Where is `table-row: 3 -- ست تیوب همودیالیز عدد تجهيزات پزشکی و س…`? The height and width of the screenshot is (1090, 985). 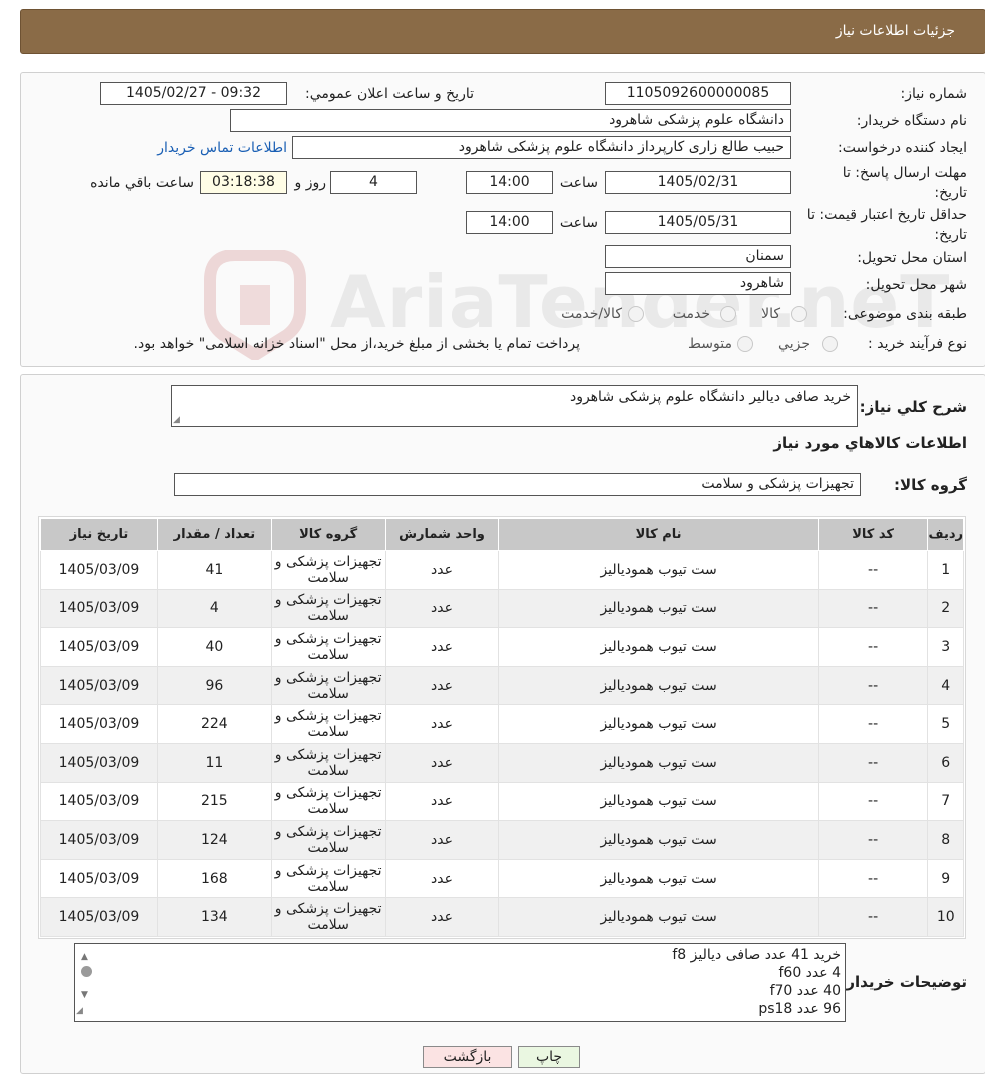
table-row: 3 -- ست تیوب همودیالیز عدد تجهيزات پزشکی و س… is located at coordinates (502, 647).